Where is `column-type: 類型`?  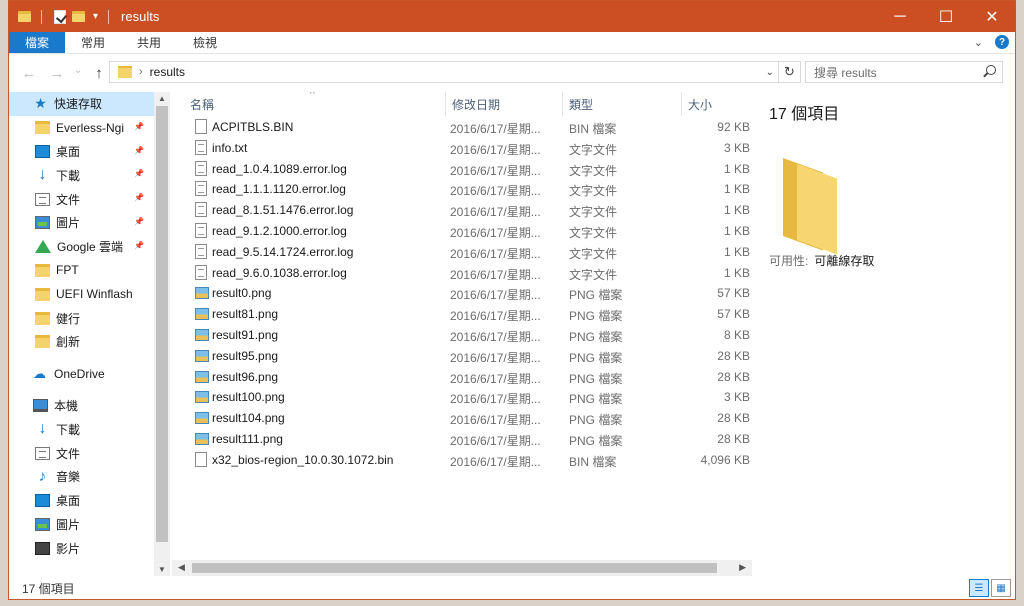
column-type: 類型 is located at coordinates (622, 104).